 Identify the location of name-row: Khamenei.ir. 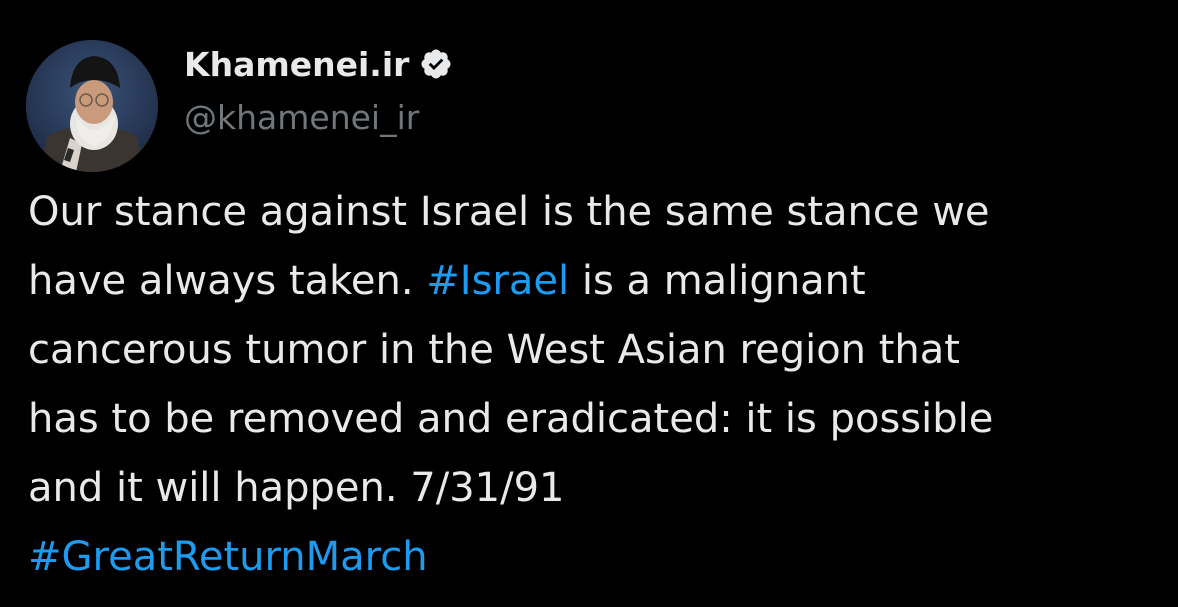
(318, 64).